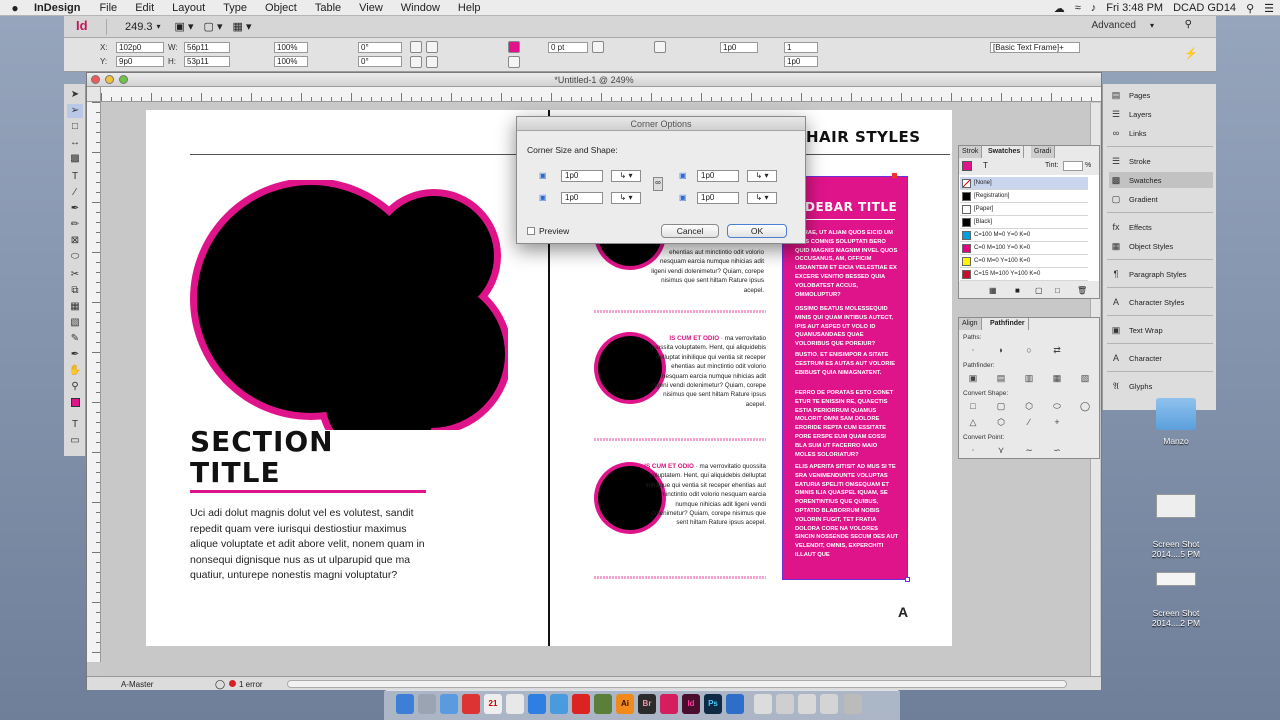  What do you see at coordinates (1001, 350) in the screenshot?
I see `open-path-icon: ◗` at bounding box center [1001, 350].